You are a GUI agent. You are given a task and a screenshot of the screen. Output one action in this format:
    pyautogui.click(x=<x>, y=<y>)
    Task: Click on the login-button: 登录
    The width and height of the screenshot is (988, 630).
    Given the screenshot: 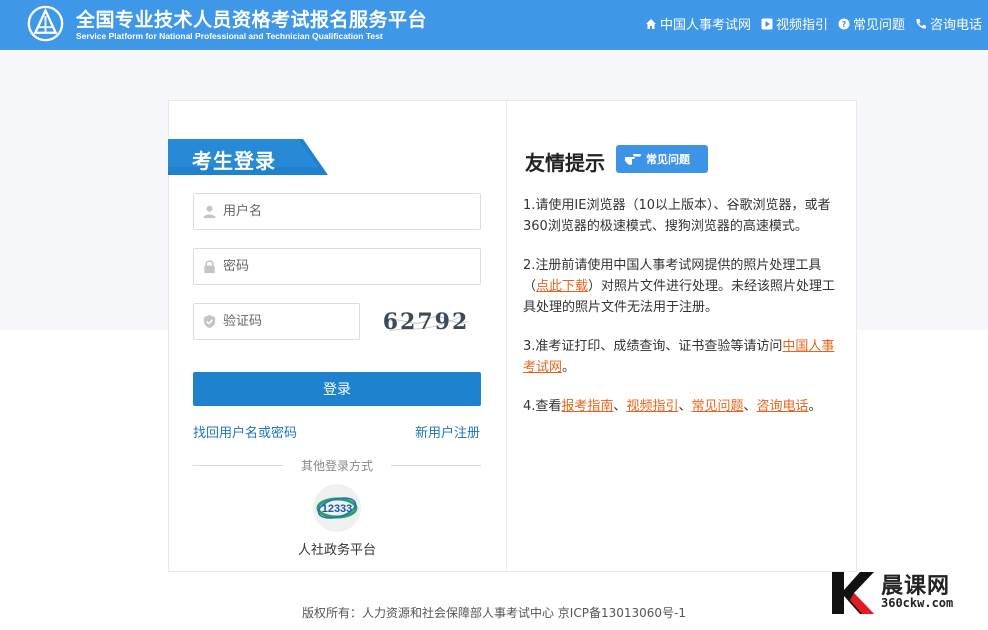 What is the action you would take?
    pyautogui.click(x=337, y=389)
    